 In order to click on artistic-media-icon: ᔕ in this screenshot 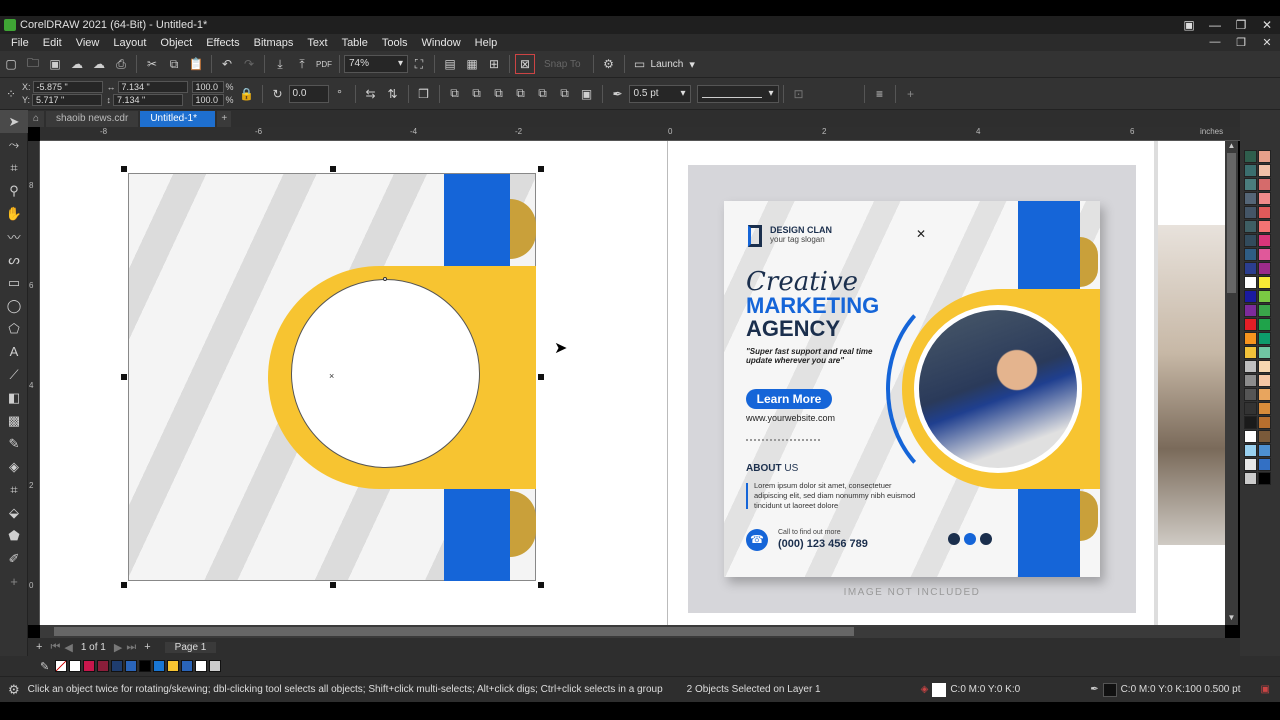, I will do `click(14, 259)`.